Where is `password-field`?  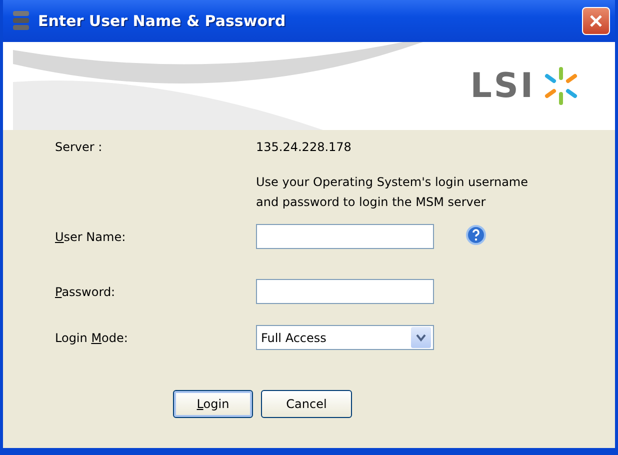 password-field is located at coordinates (345, 291).